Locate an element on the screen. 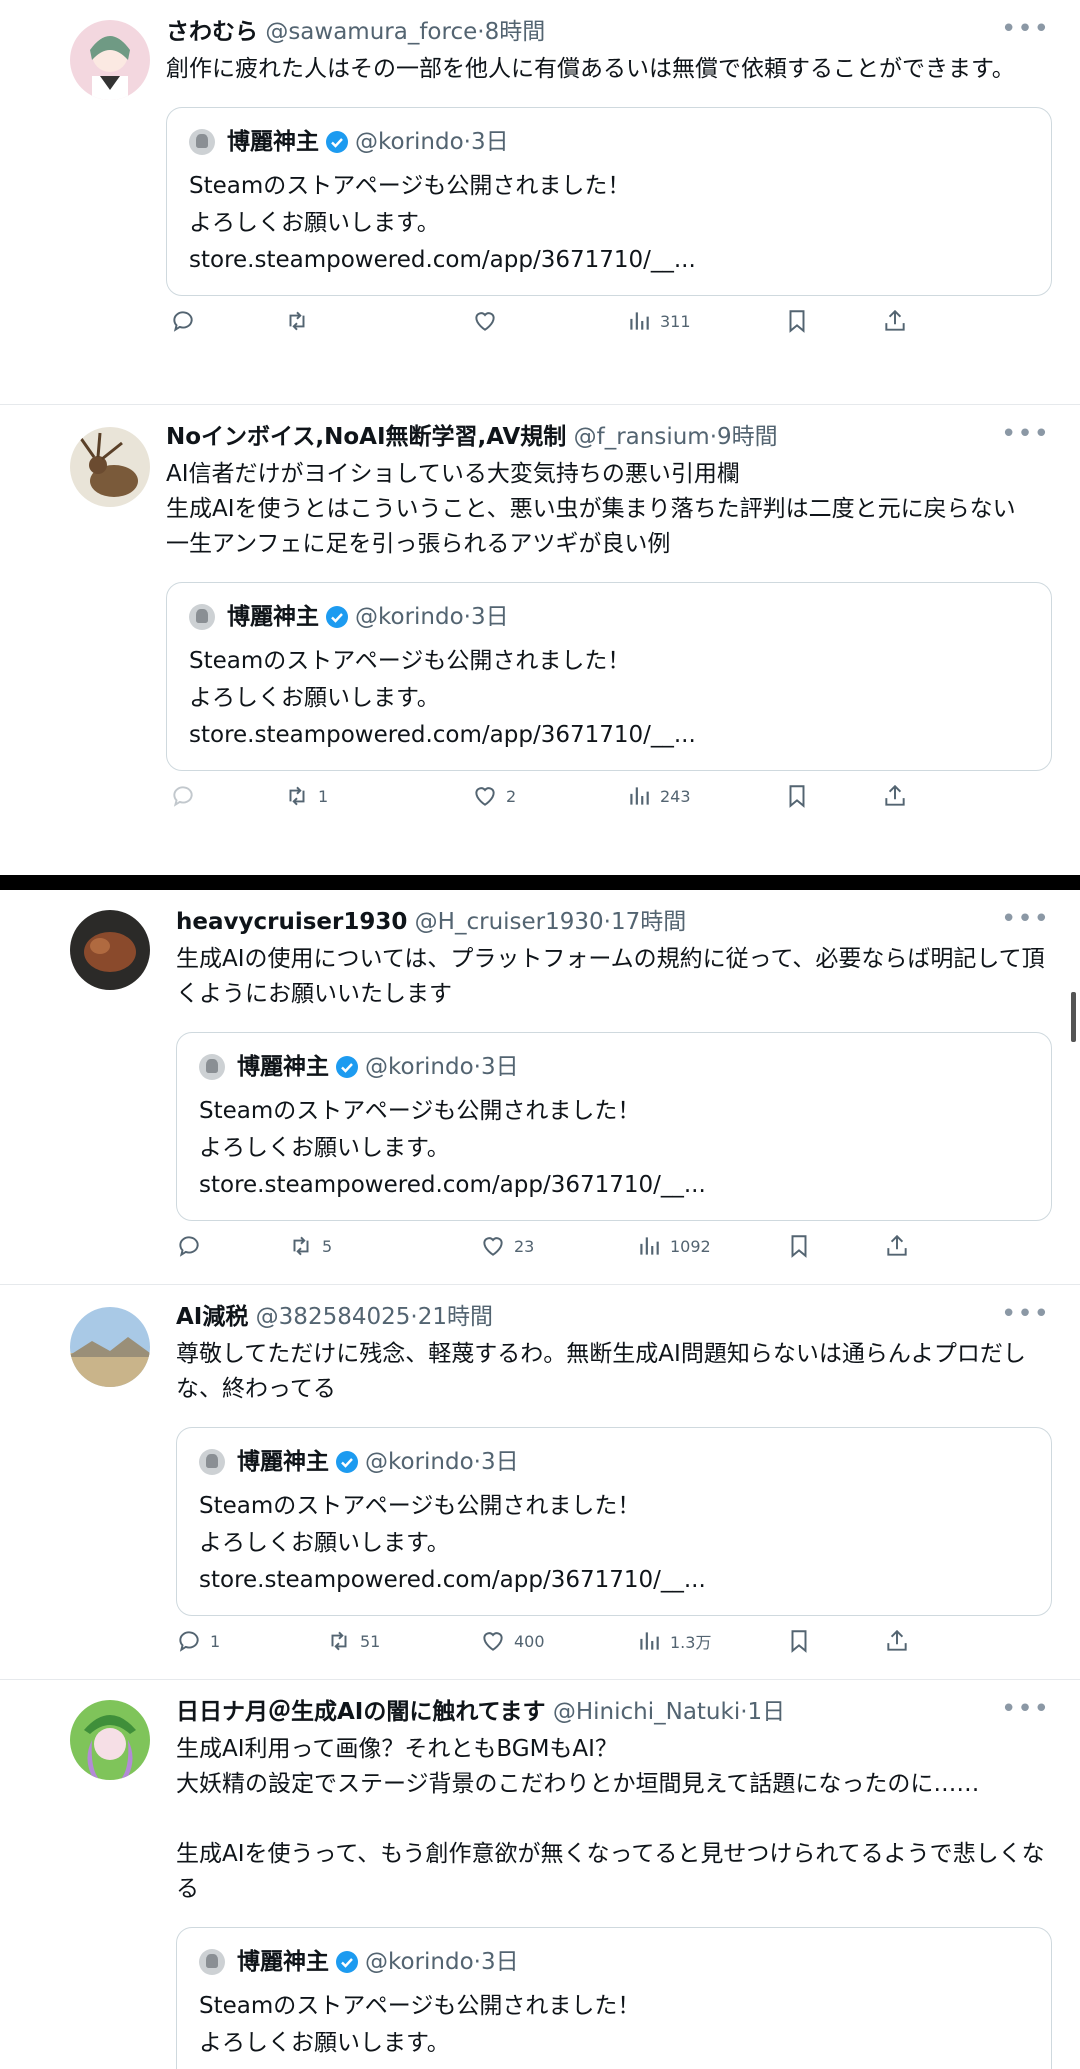 This screenshot has width=1080, height=2069. author-name: AI減税 is located at coordinates (212, 1317).